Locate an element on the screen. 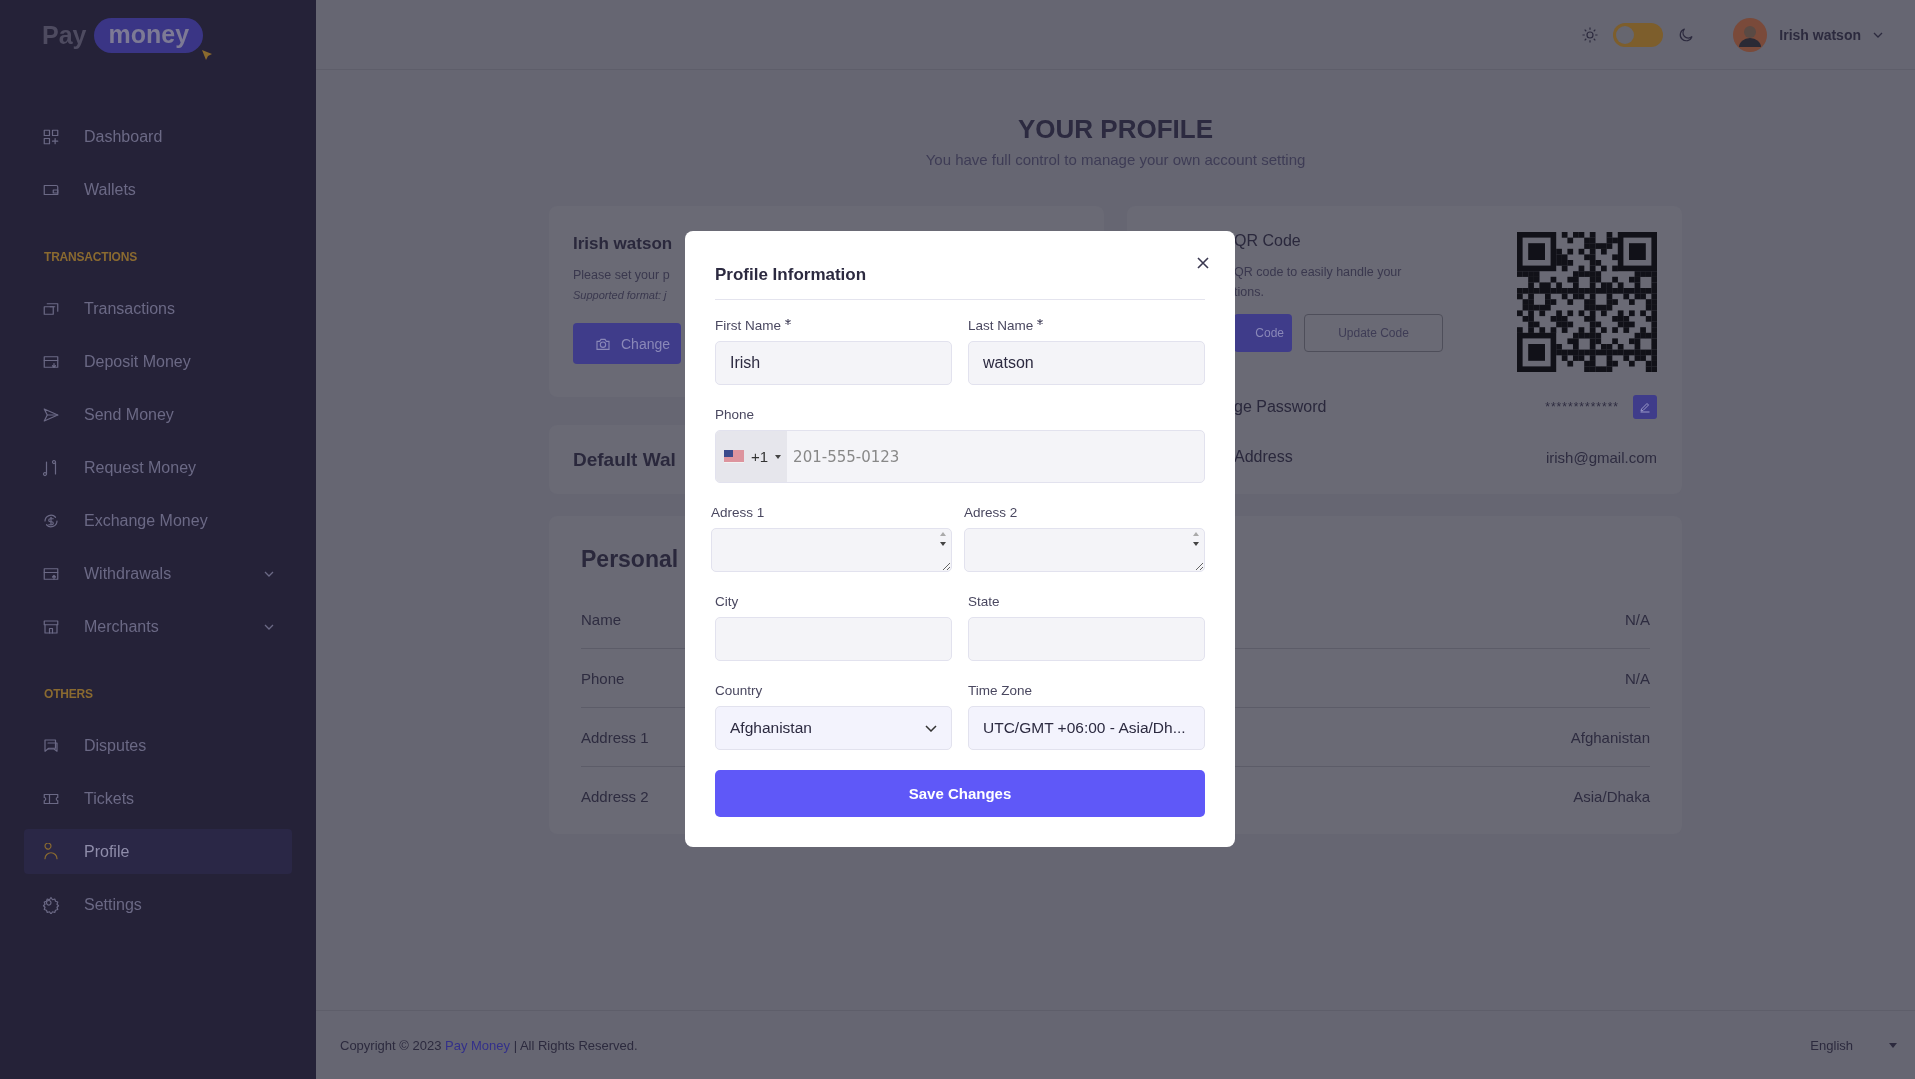  page-title: YOUR PROFILE is located at coordinates (1115, 129).